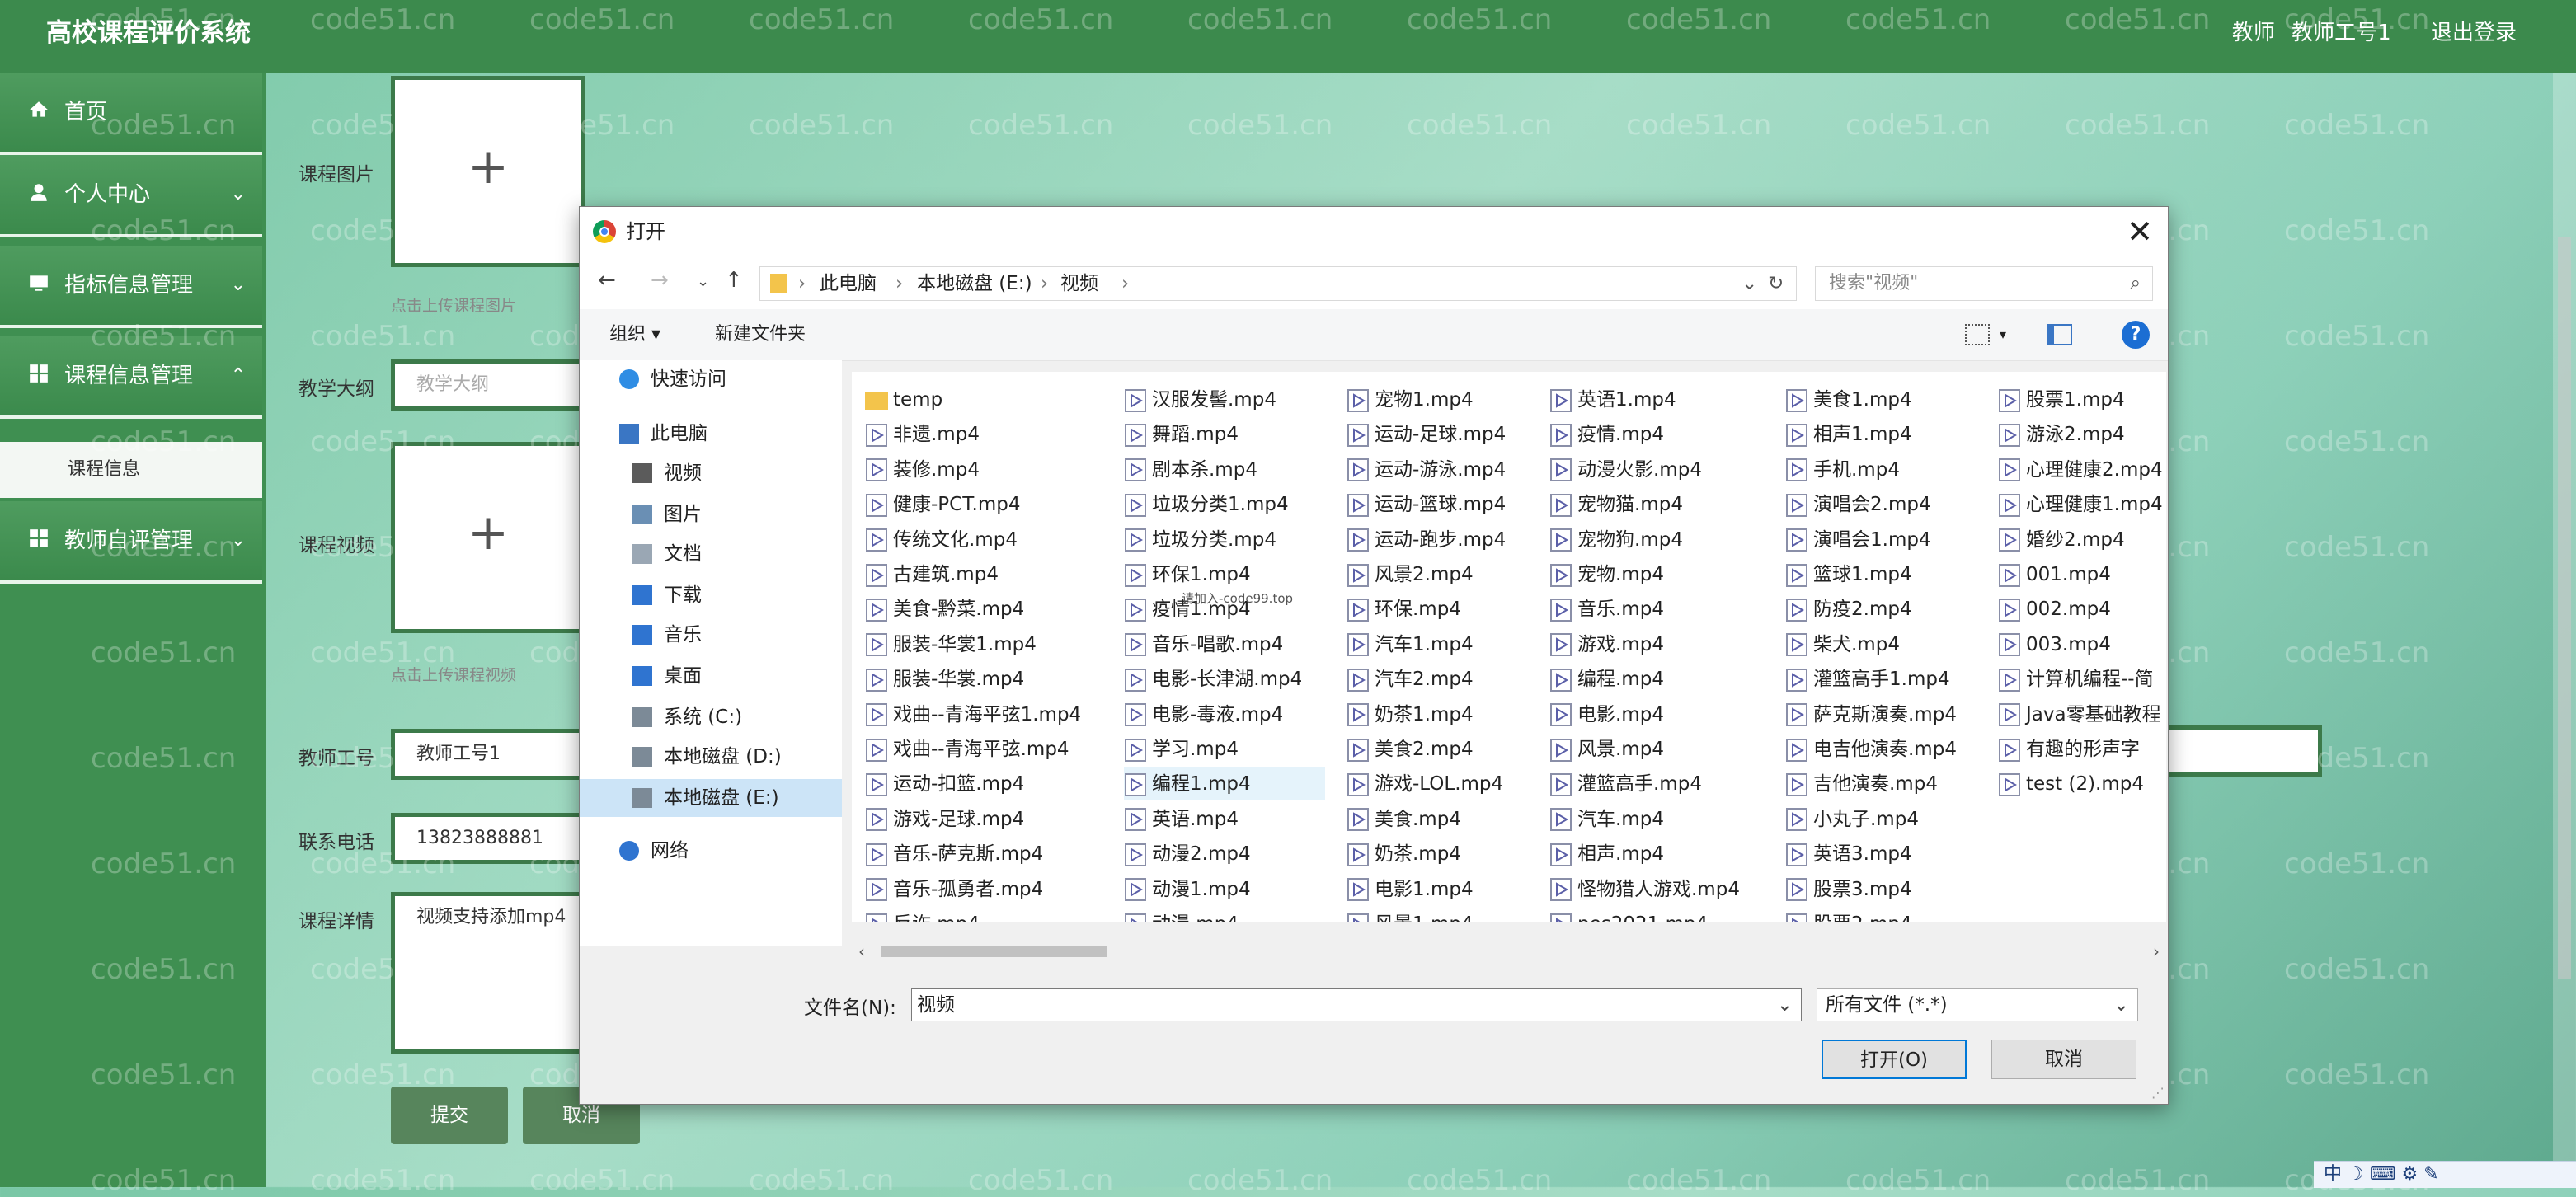 This screenshot has height=1197, width=2576. Describe the element at coordinates (488, 537) in the screenshot. I see `course-video-upload: +` at that location.